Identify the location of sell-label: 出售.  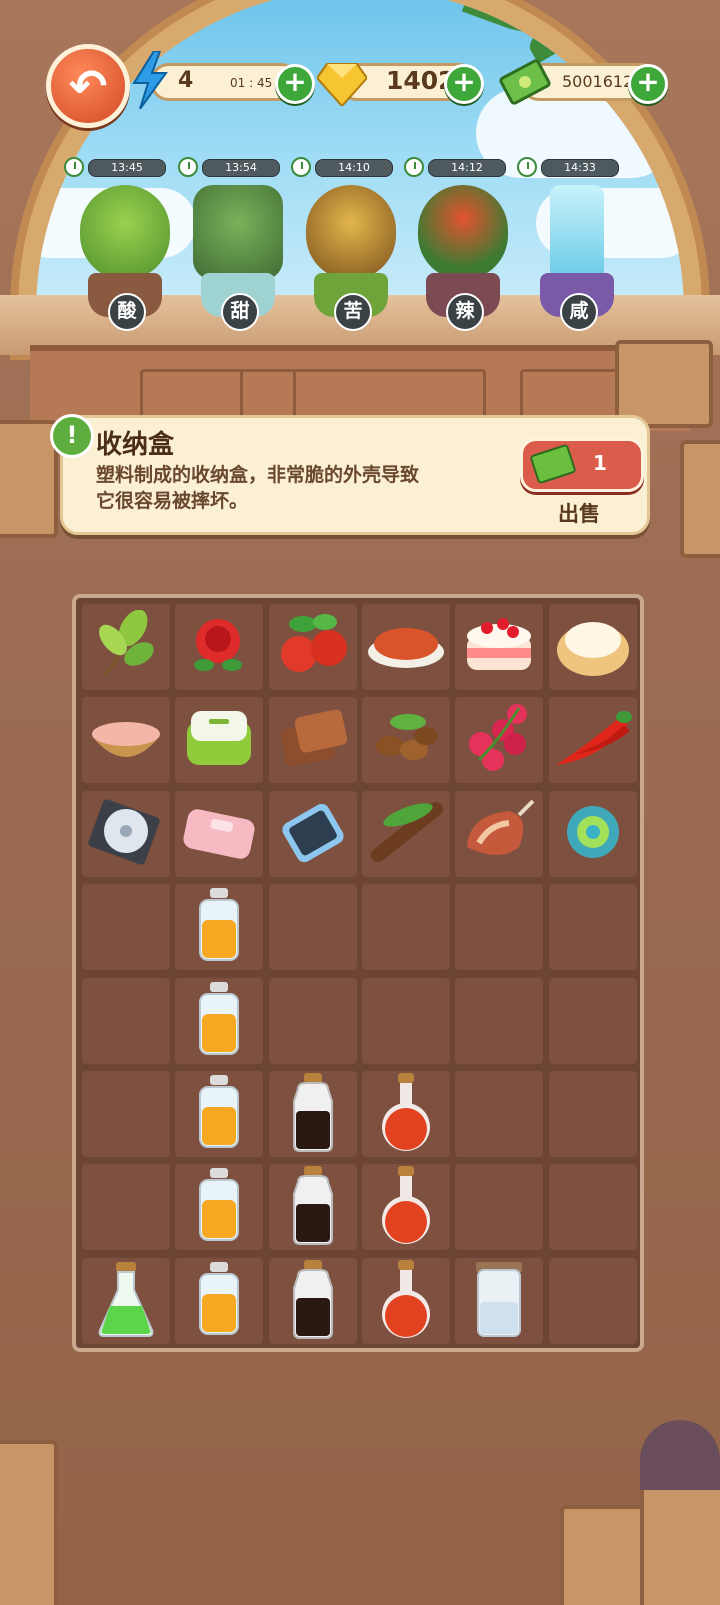
(579, 513).